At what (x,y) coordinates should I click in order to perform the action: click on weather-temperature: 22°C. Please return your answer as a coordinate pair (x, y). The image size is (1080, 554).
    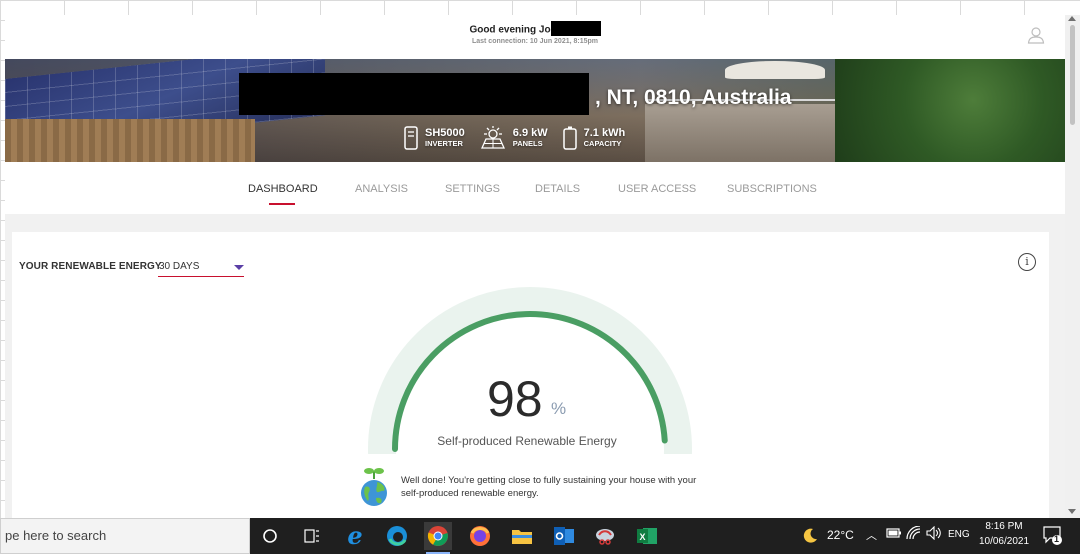
    Looking at the image, I should click on (840, 535).